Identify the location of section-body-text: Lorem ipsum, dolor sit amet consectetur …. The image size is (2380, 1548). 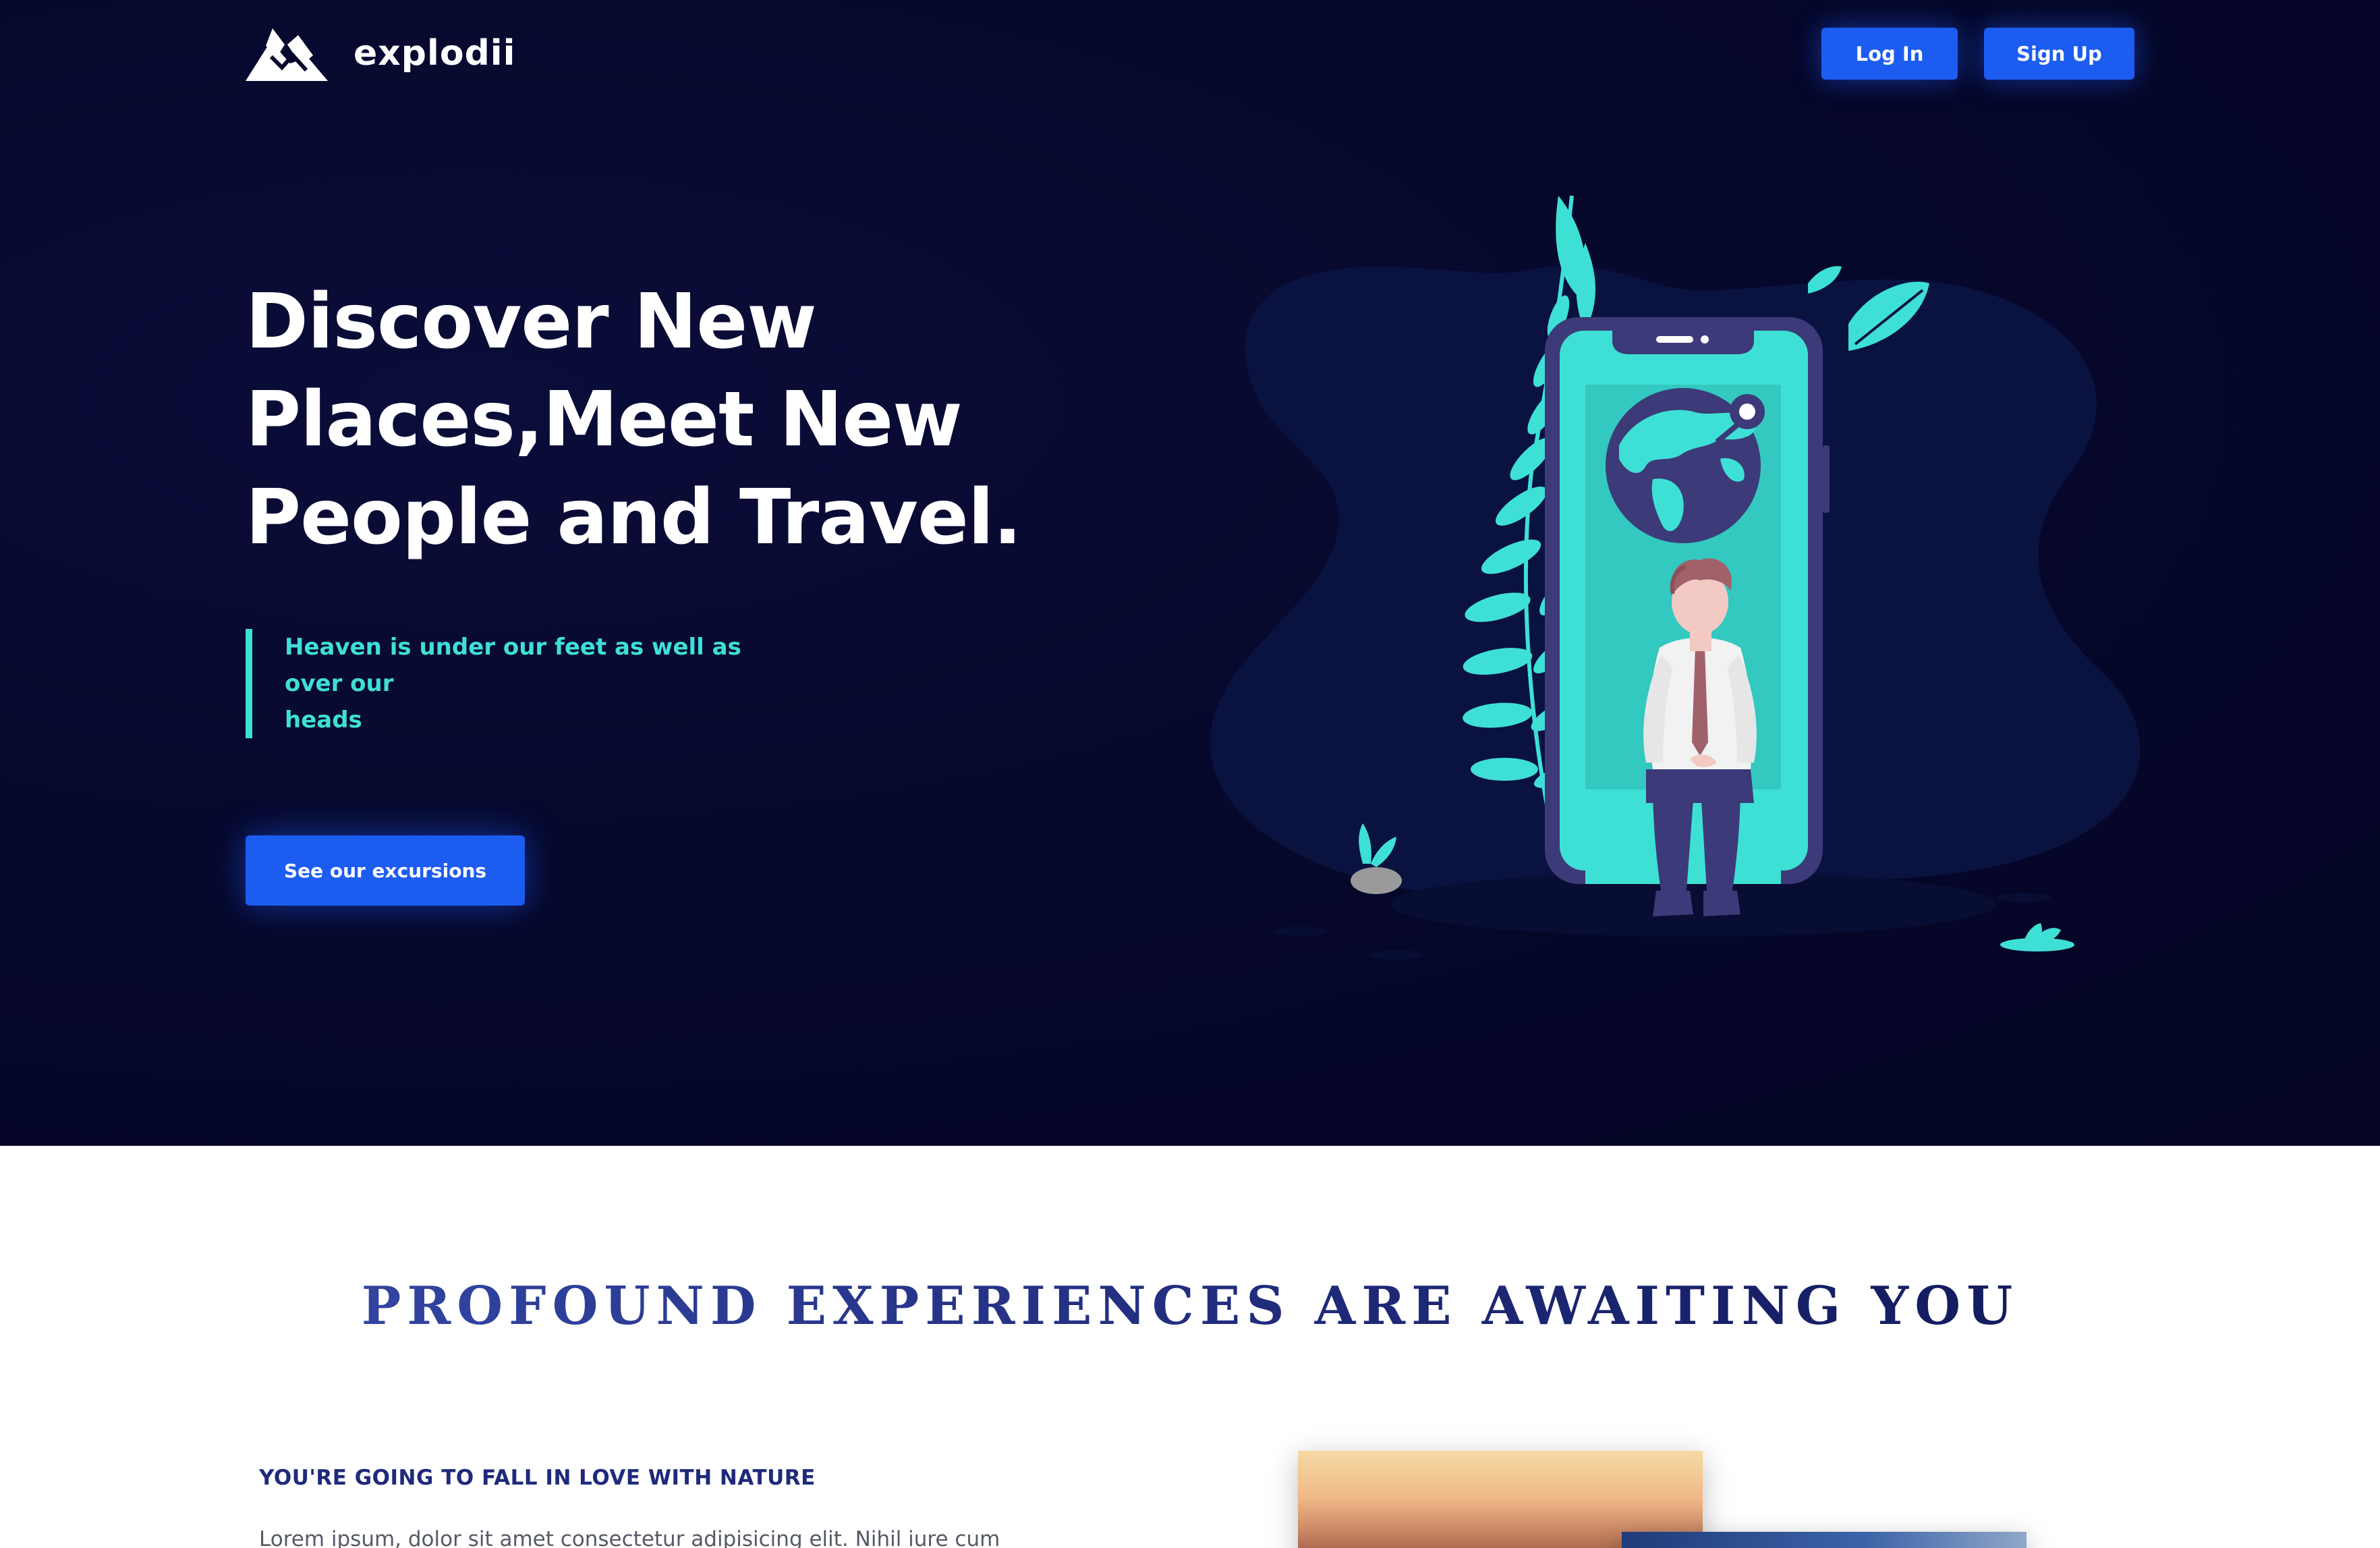
(629, 1537).